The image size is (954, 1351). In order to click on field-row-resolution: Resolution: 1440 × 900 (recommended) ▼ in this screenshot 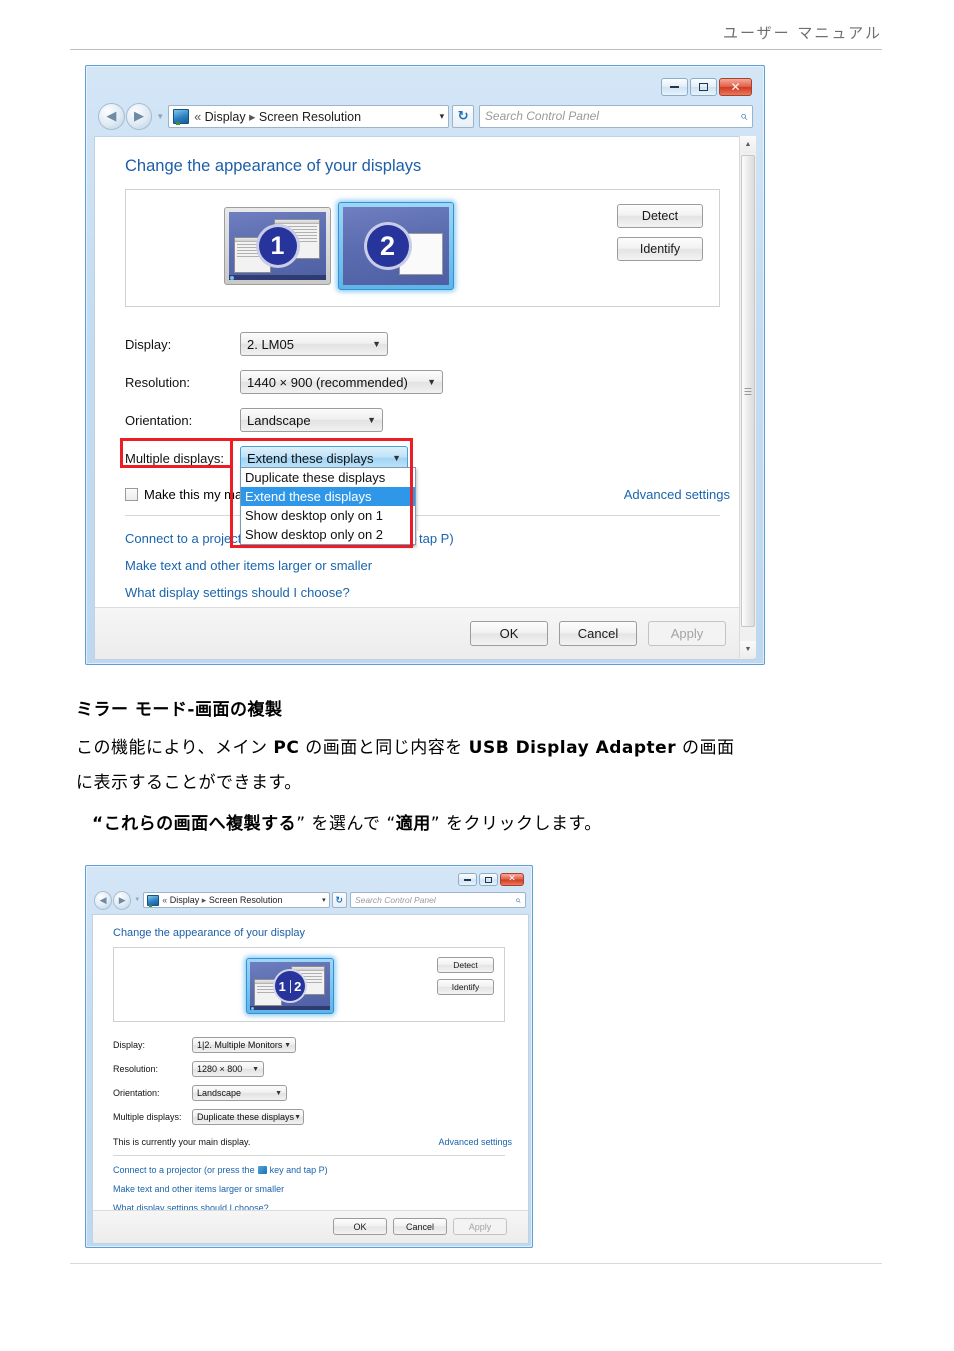, I will do `click(284, 382)`.